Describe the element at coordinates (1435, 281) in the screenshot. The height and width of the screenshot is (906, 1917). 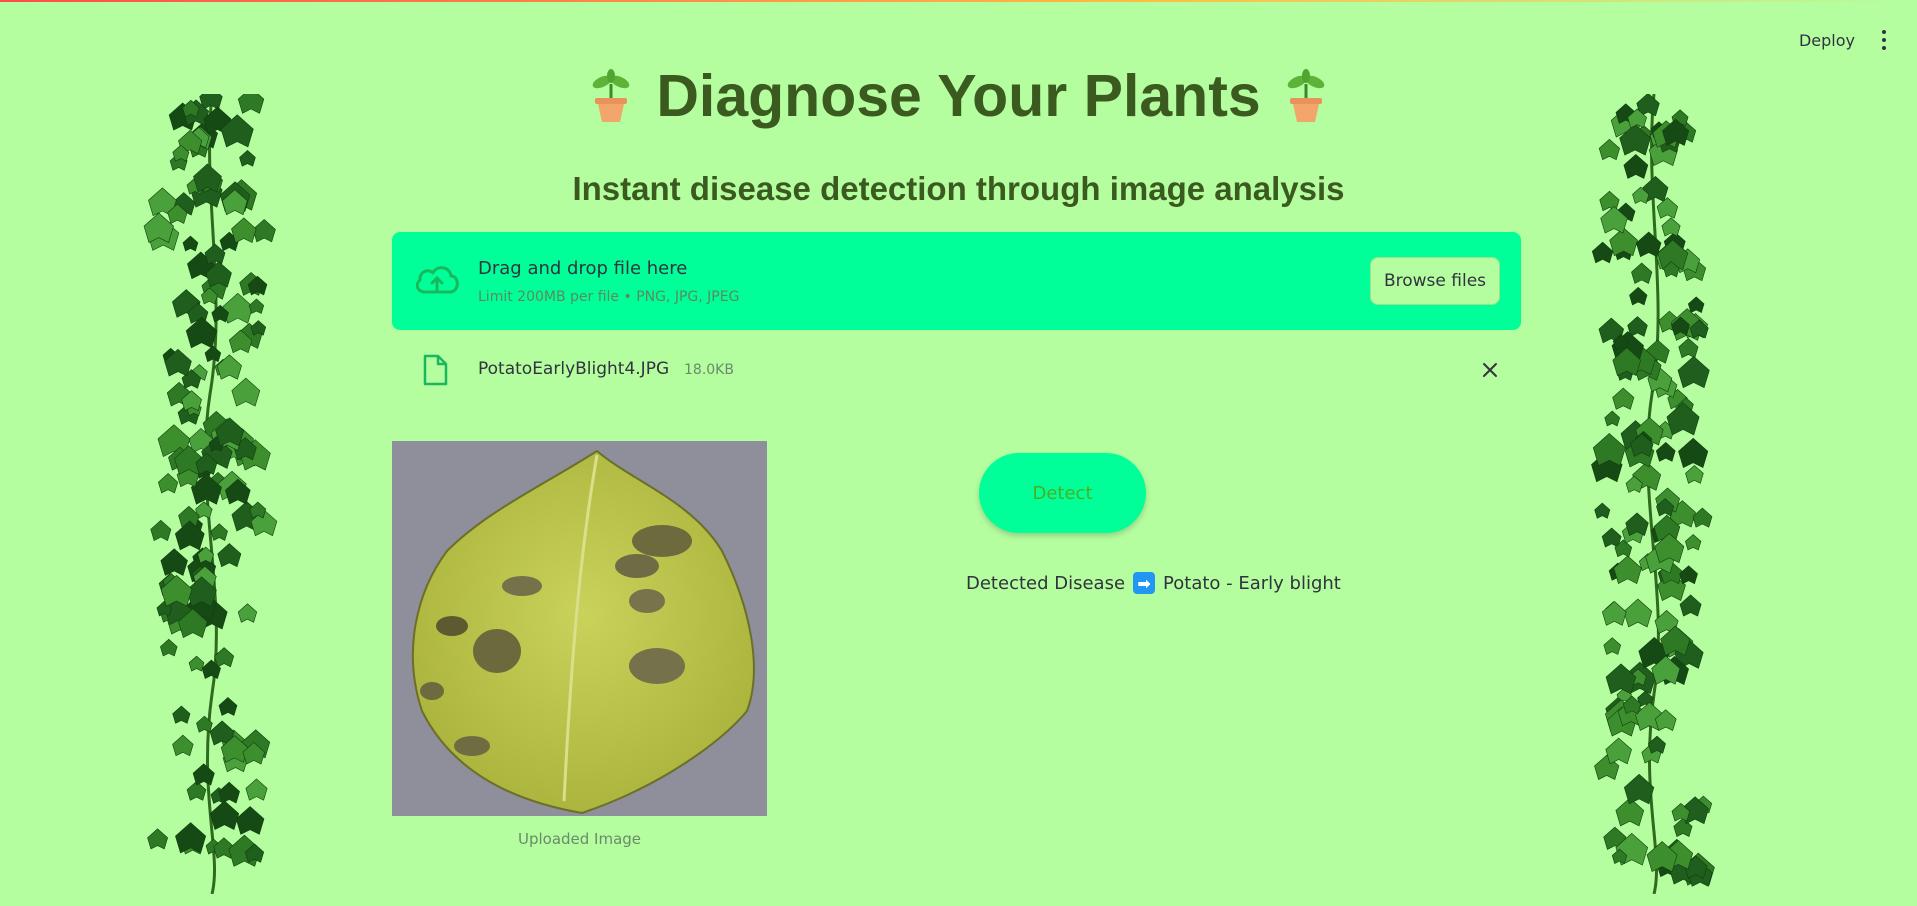
I see `browse-files-button: Browse files` at that location.